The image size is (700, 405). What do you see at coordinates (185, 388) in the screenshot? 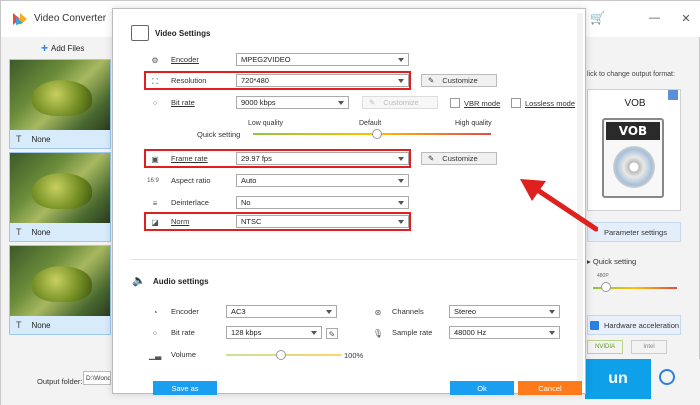
I see `save-as-button: Save as` at bounding box center [185, 388].